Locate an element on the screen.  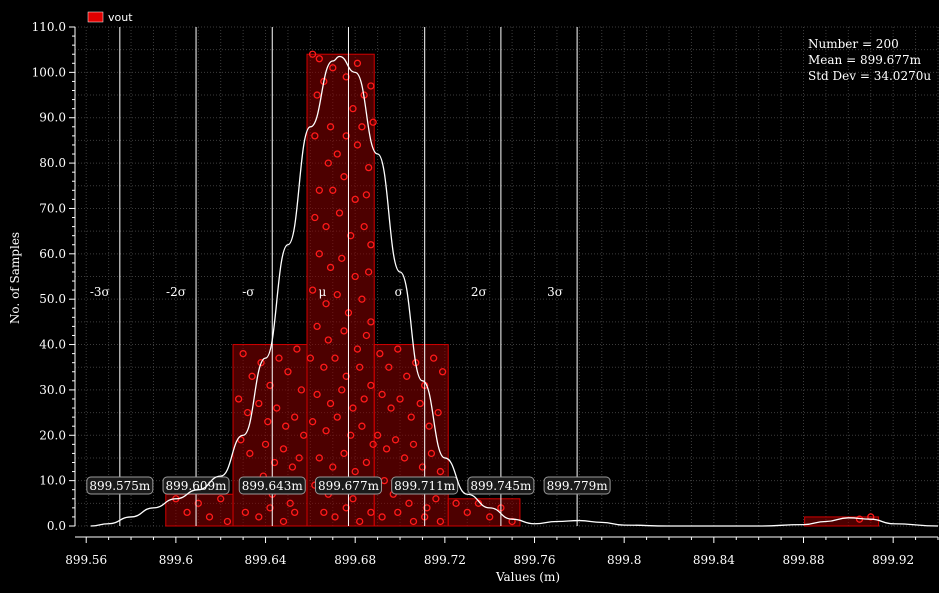
y-tick-label: 60.0 is located at coordinates (52, 254).